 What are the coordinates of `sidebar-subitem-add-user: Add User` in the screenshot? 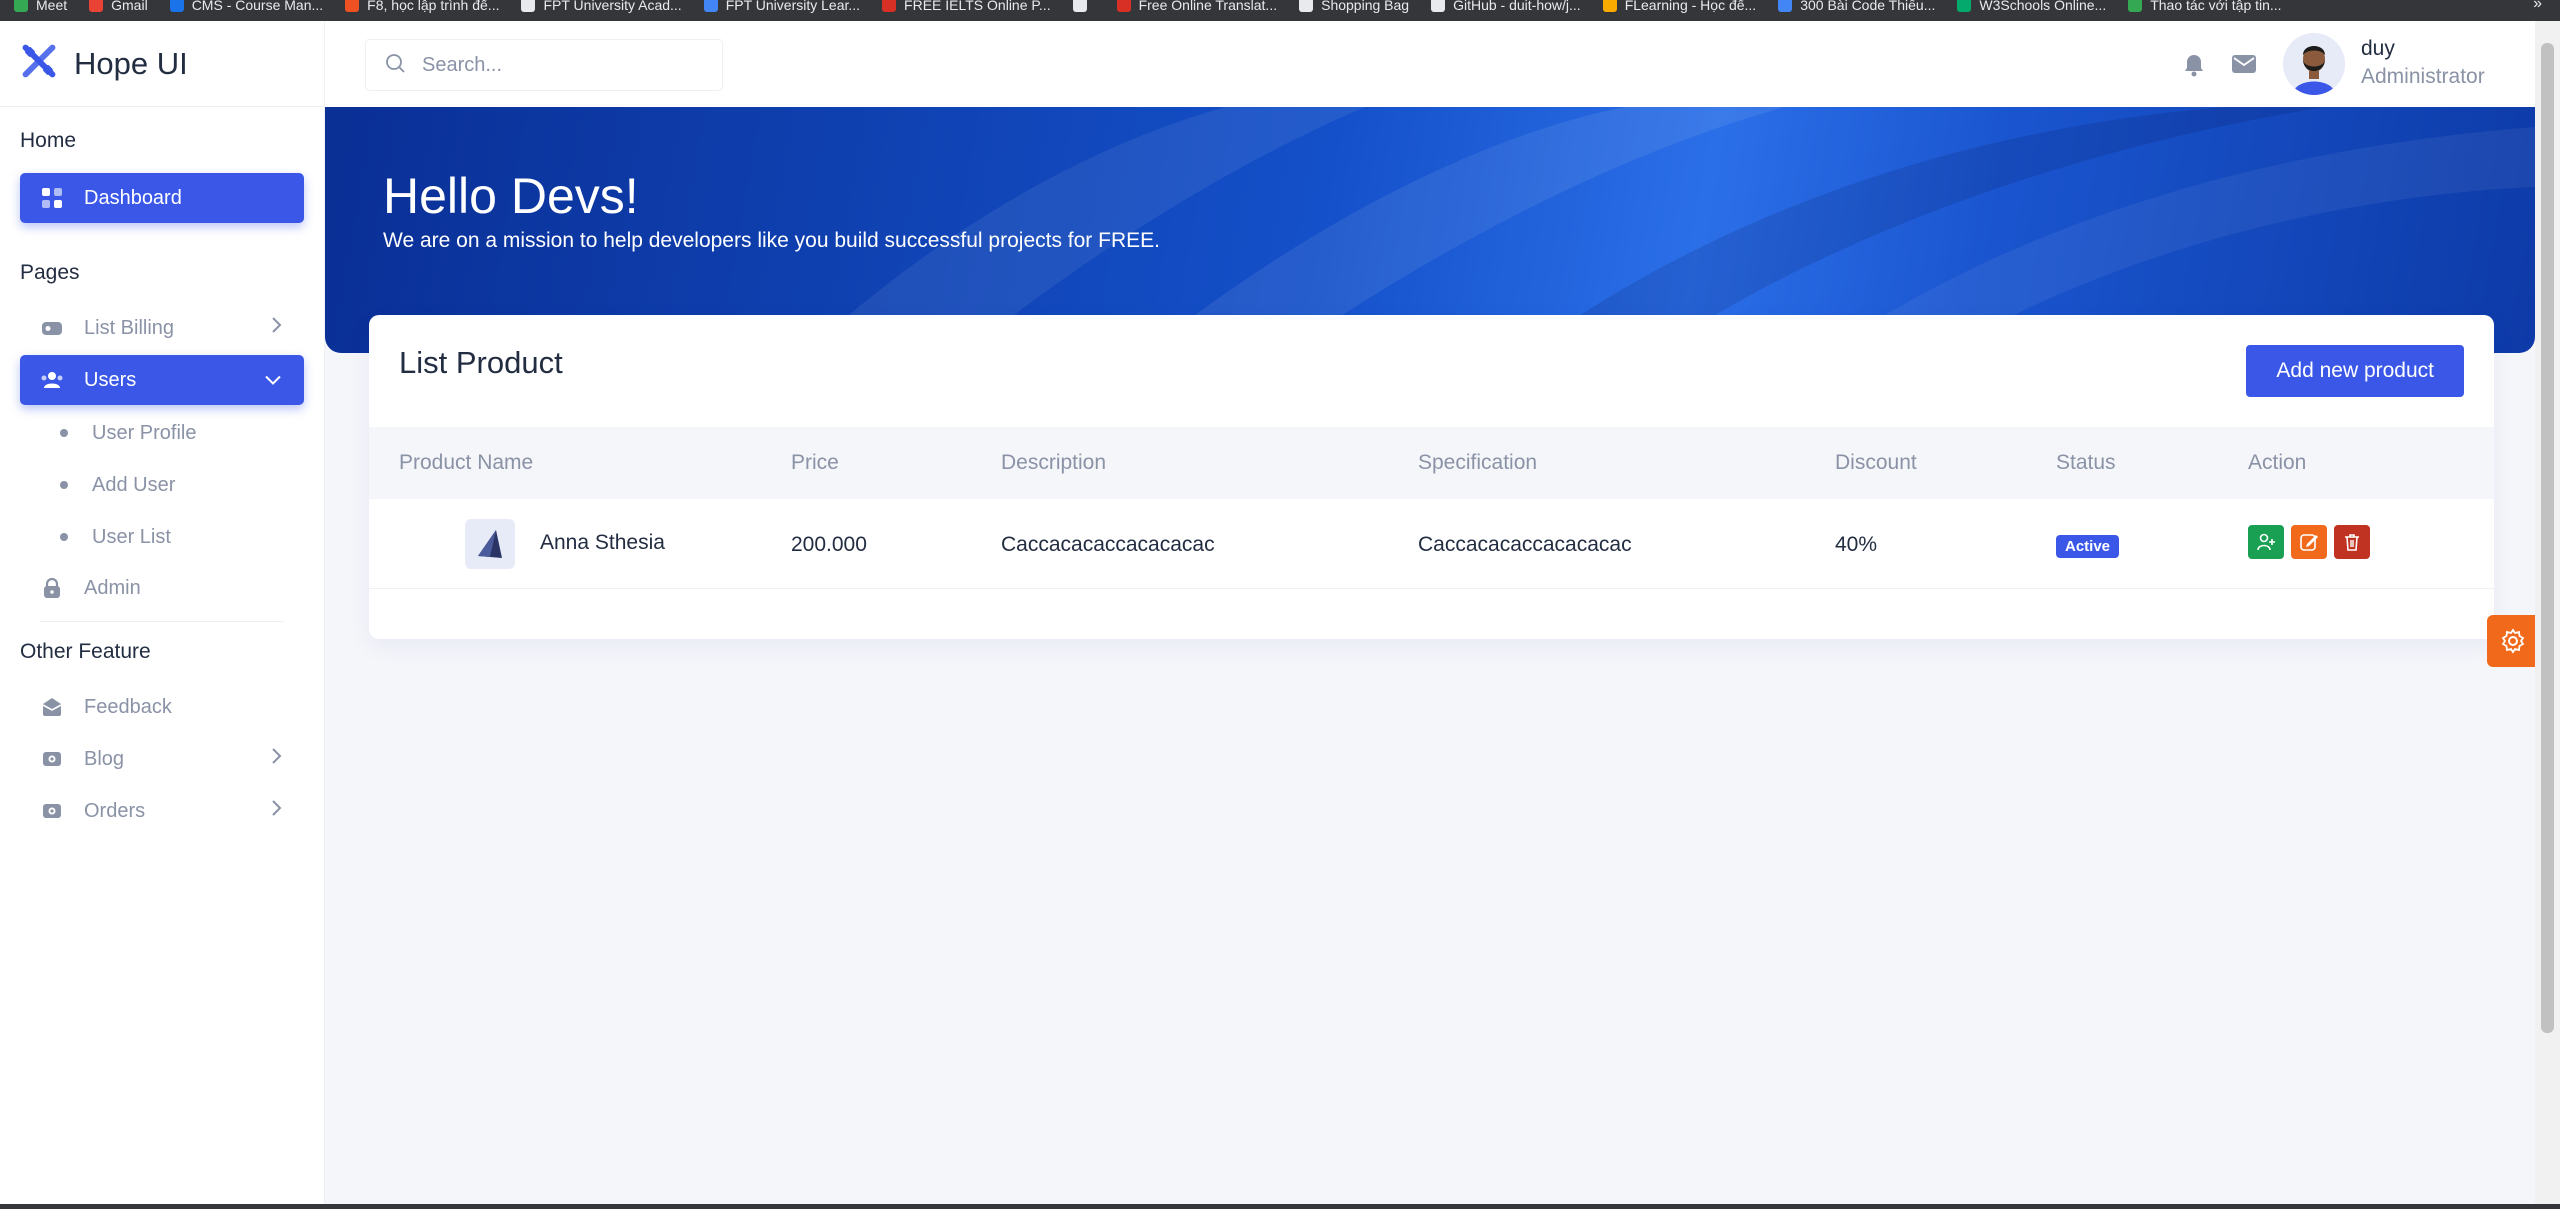 It's located at (162, 485).